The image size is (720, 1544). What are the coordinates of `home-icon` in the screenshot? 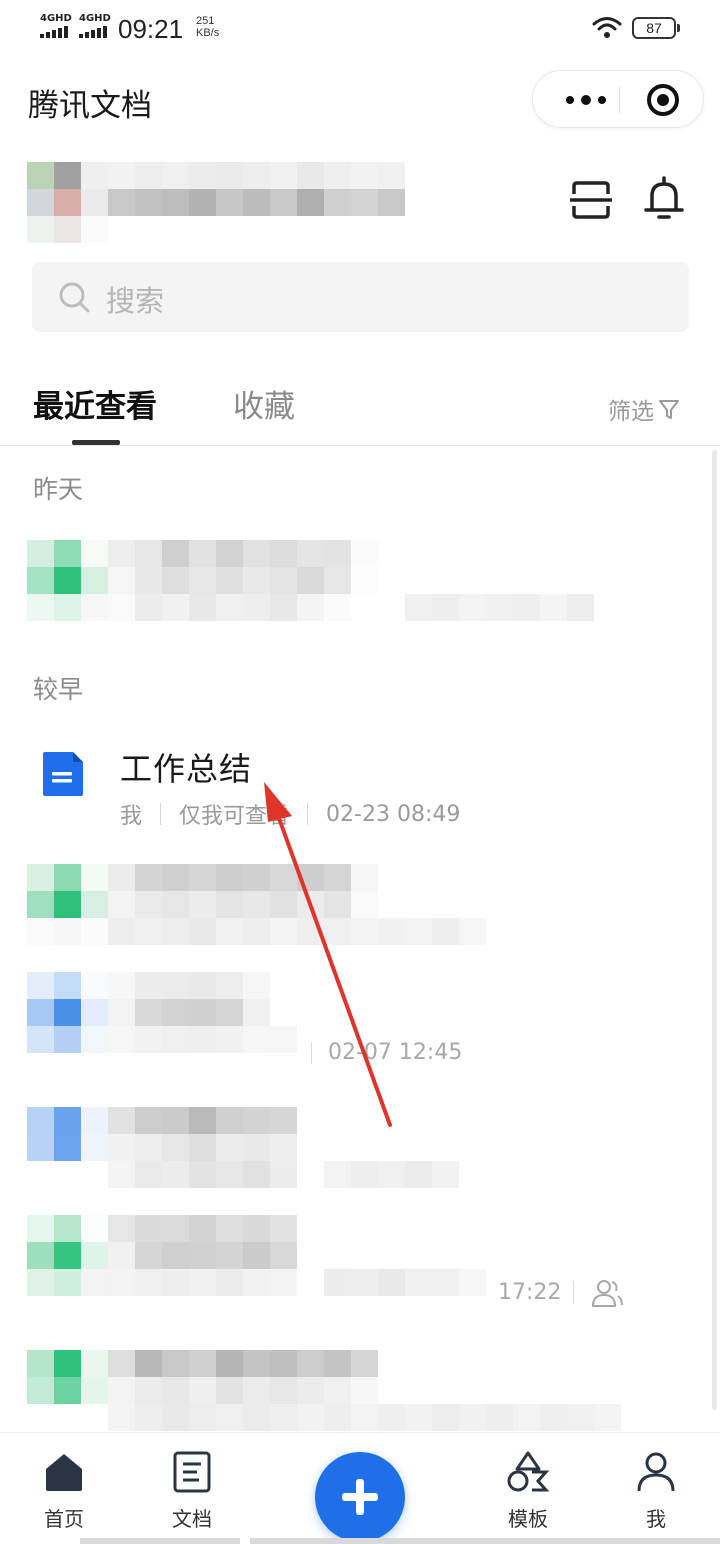 It's located at (64, 1472).